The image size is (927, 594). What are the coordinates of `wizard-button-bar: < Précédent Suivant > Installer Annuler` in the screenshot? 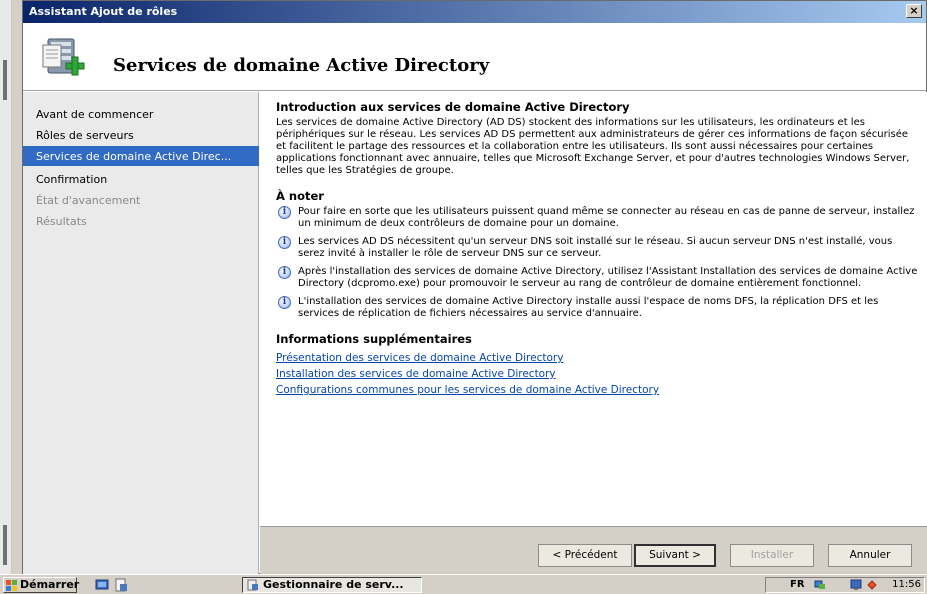 It's located at (593, 550).